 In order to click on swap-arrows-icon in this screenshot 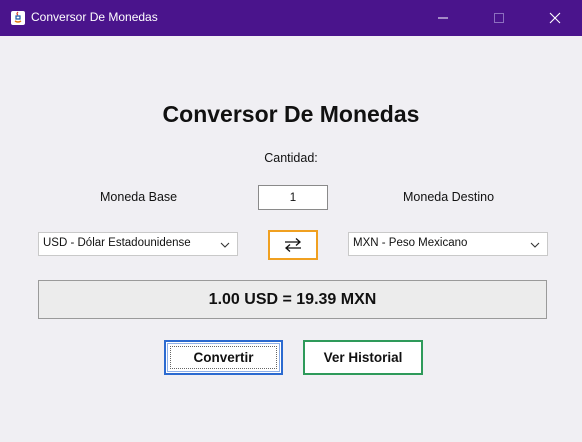, I will do `click(293, 245)`.